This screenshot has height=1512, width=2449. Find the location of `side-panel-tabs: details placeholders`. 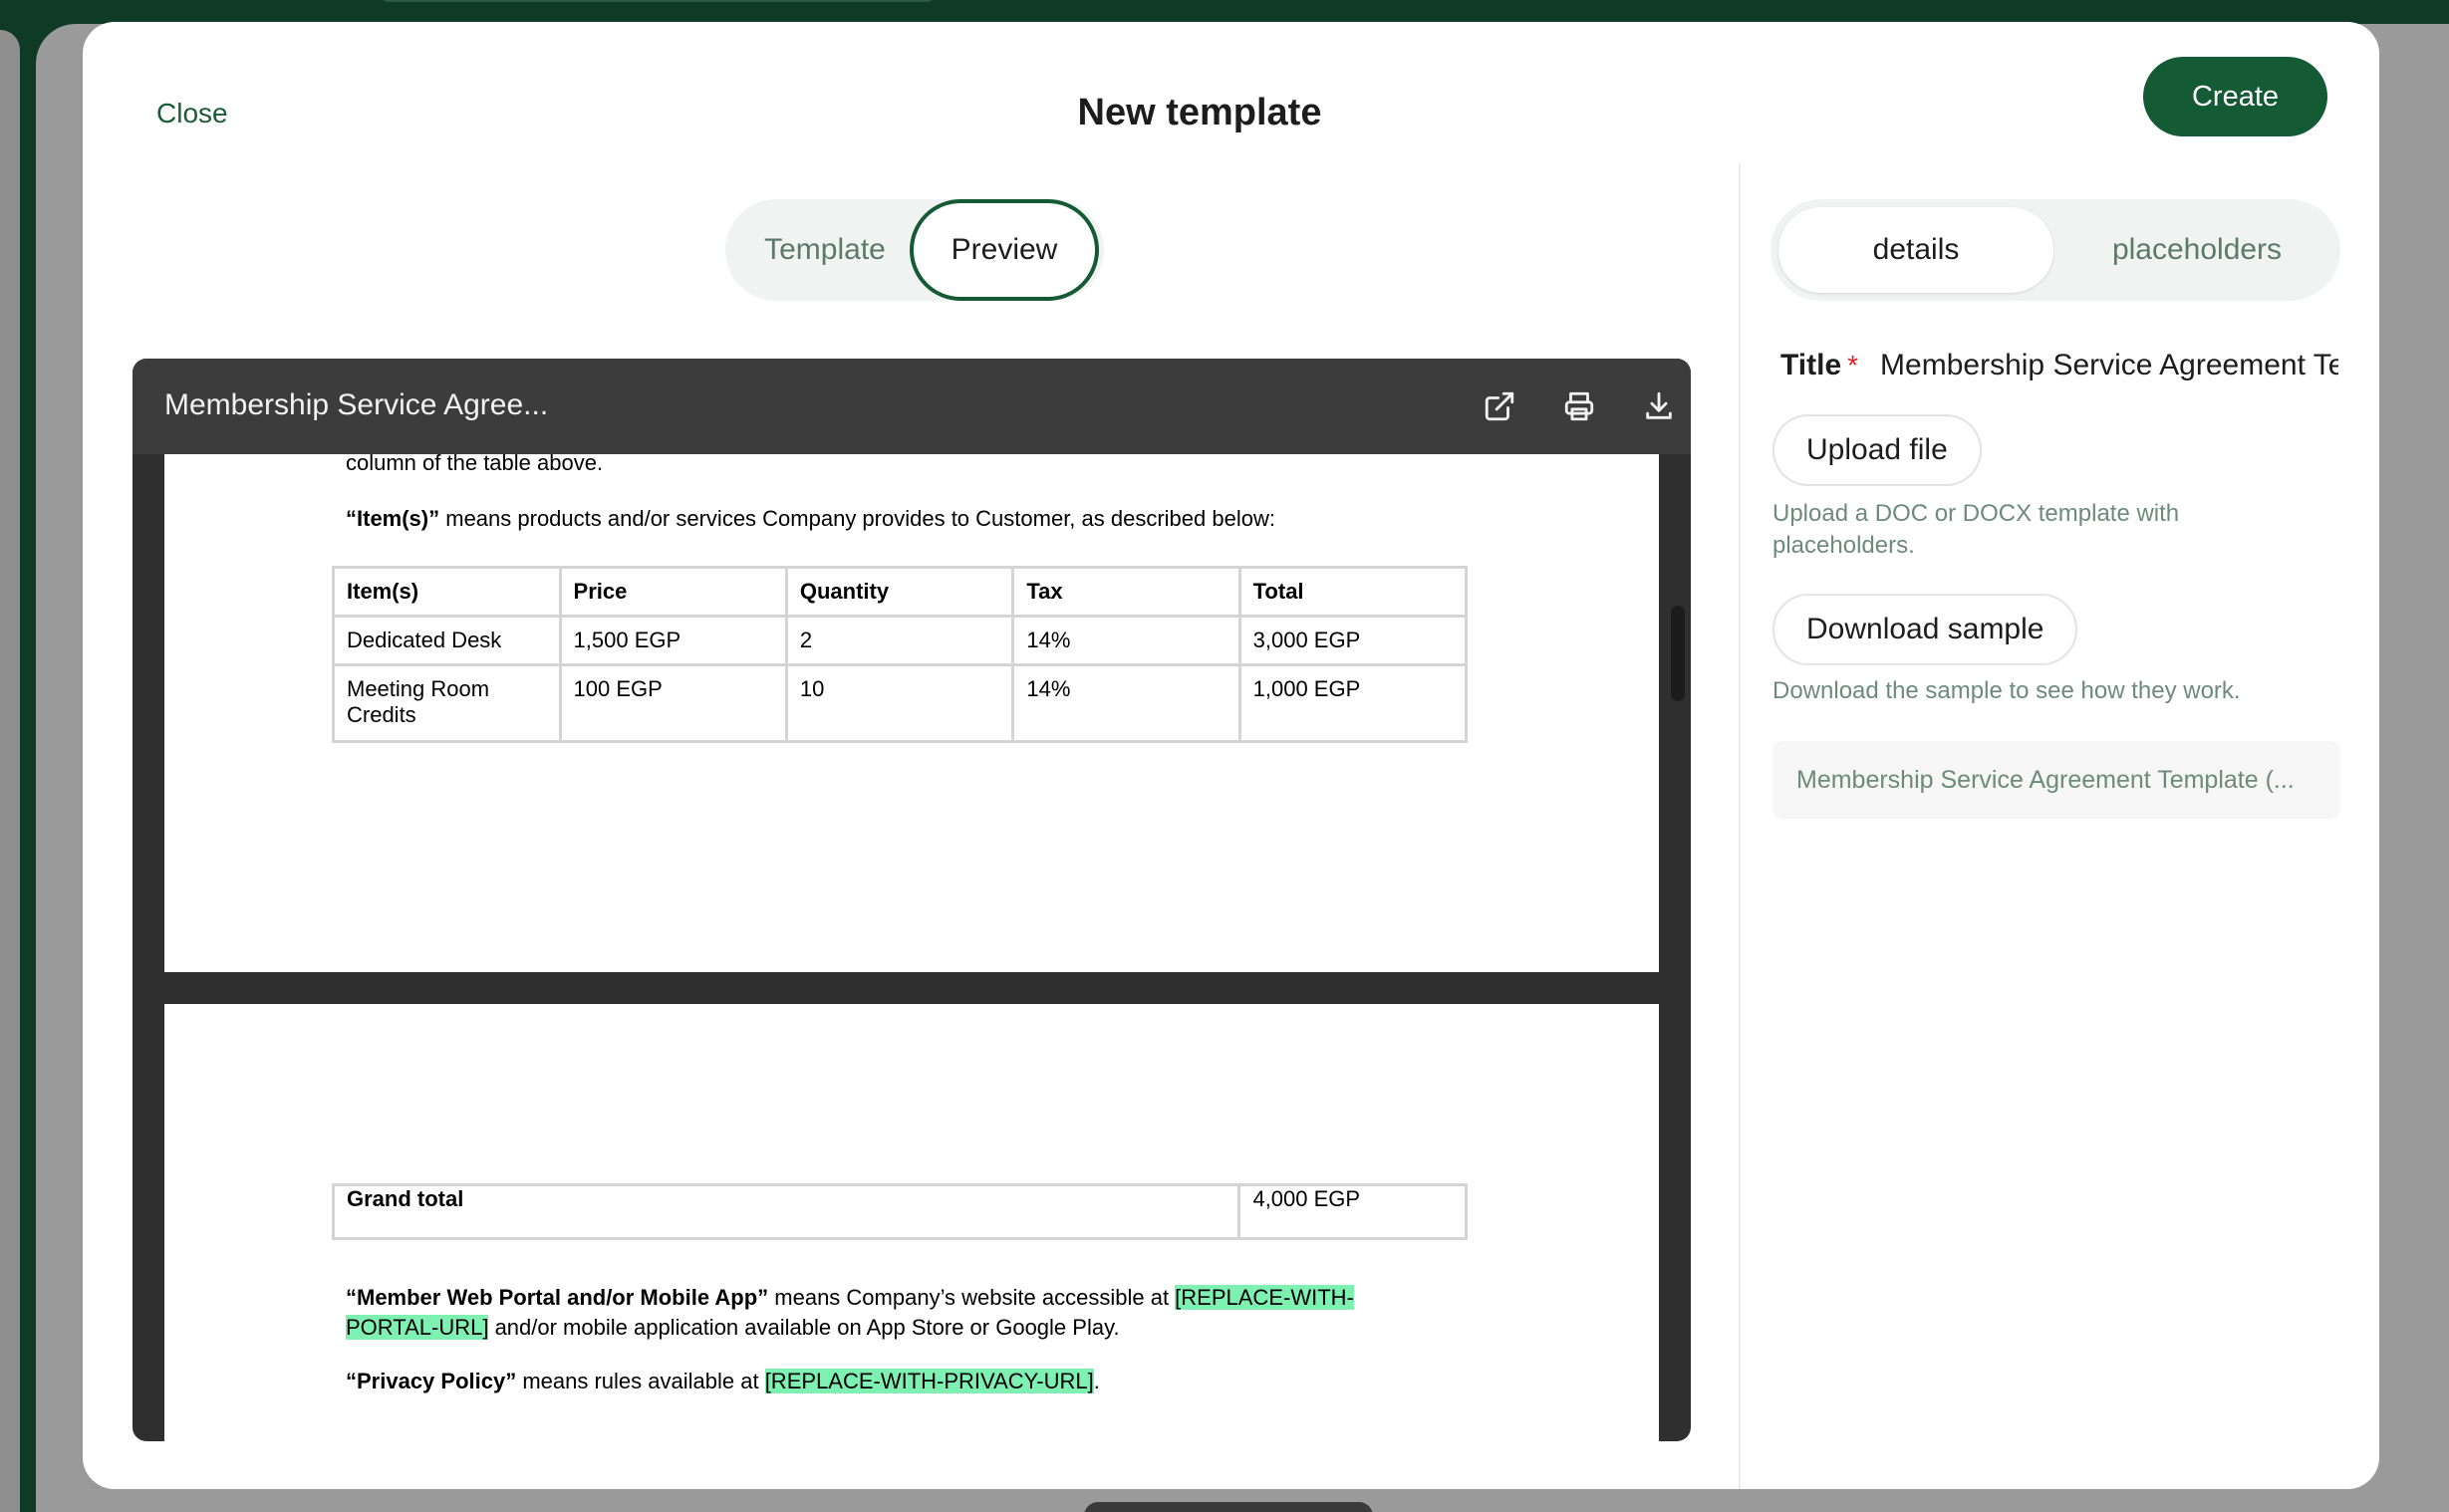

side-panel-tabs: details placeholders is located at coordinates (2055, 250).